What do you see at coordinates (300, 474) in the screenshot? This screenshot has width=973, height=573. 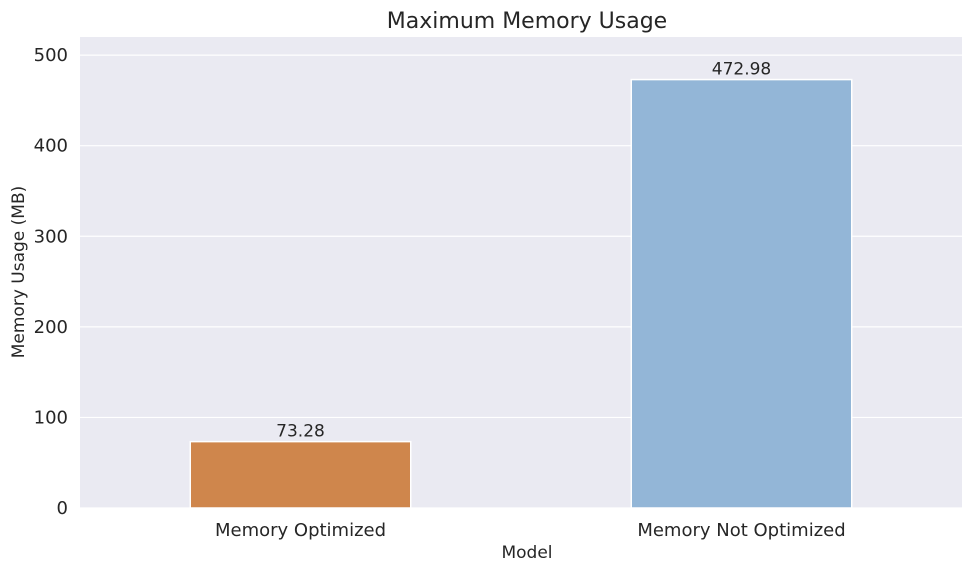 I see `bar` at bounding box center [300, 474].